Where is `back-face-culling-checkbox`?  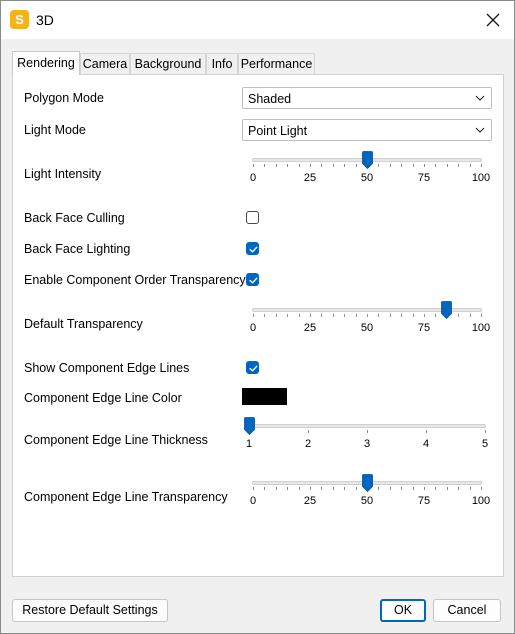
back-face-culling-checkbox is located at coordinates (252, 217).